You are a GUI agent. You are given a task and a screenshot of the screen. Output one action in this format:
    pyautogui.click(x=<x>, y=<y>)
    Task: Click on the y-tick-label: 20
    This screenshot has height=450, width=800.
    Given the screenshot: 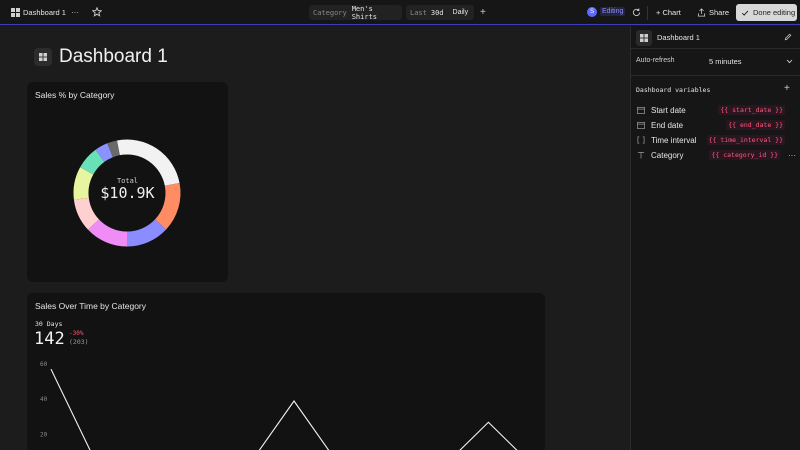 What is the action you would take?
    pyautogui.click(x=44, y=435)
    